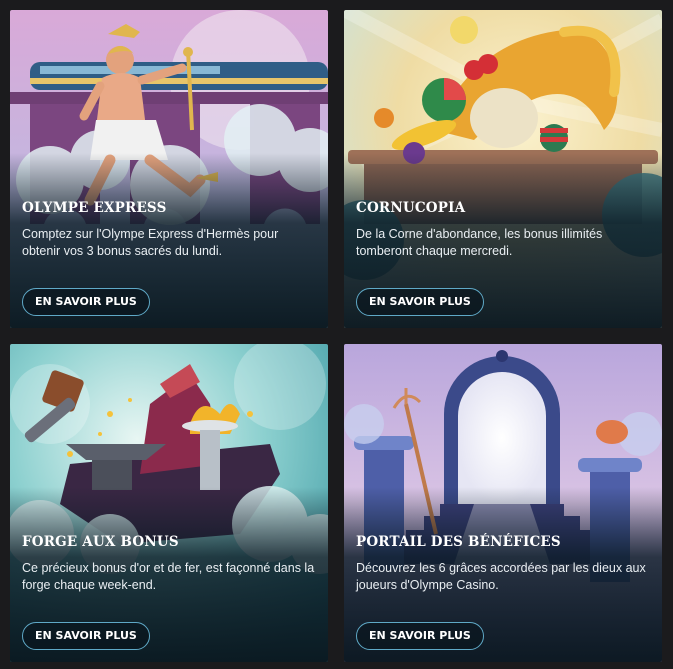  Describe the element at coordinates (94, 208) in the screenshot. I see `card-title: OLYMPE EXPRESS` at that location.